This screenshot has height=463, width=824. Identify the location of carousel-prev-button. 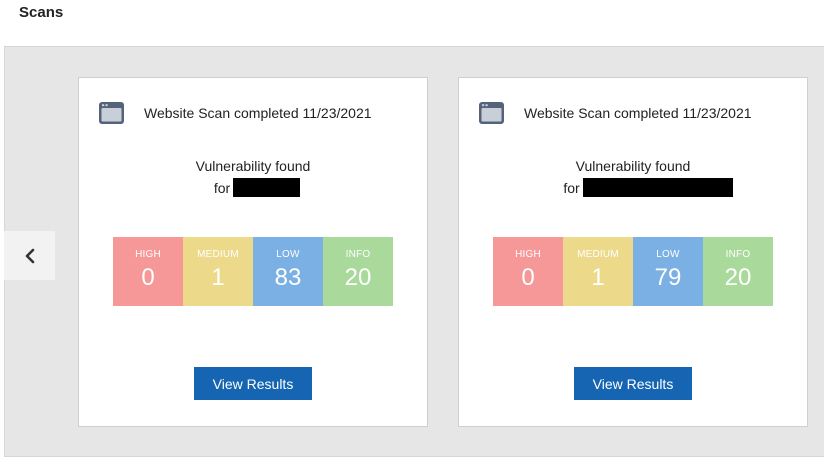
(29, 255).